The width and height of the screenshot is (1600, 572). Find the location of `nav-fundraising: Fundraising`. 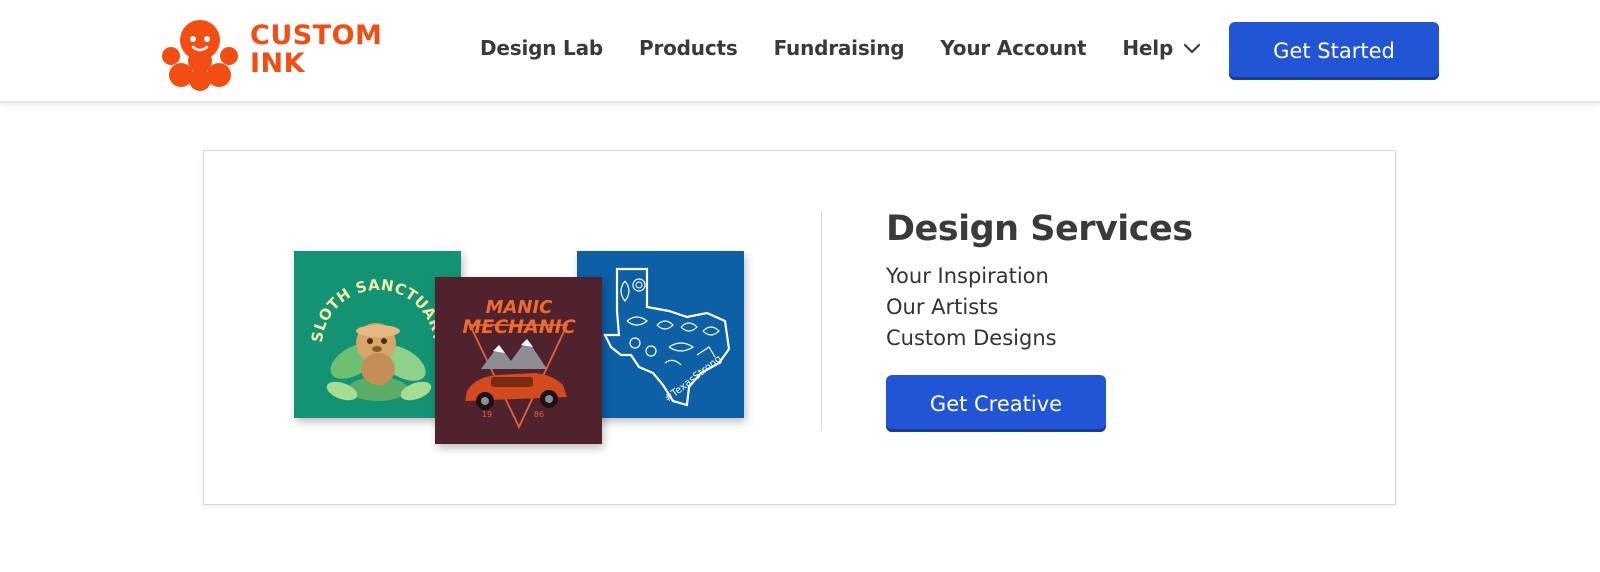

nav-fundraising: Fundraising is located at coordinates (839, 48).